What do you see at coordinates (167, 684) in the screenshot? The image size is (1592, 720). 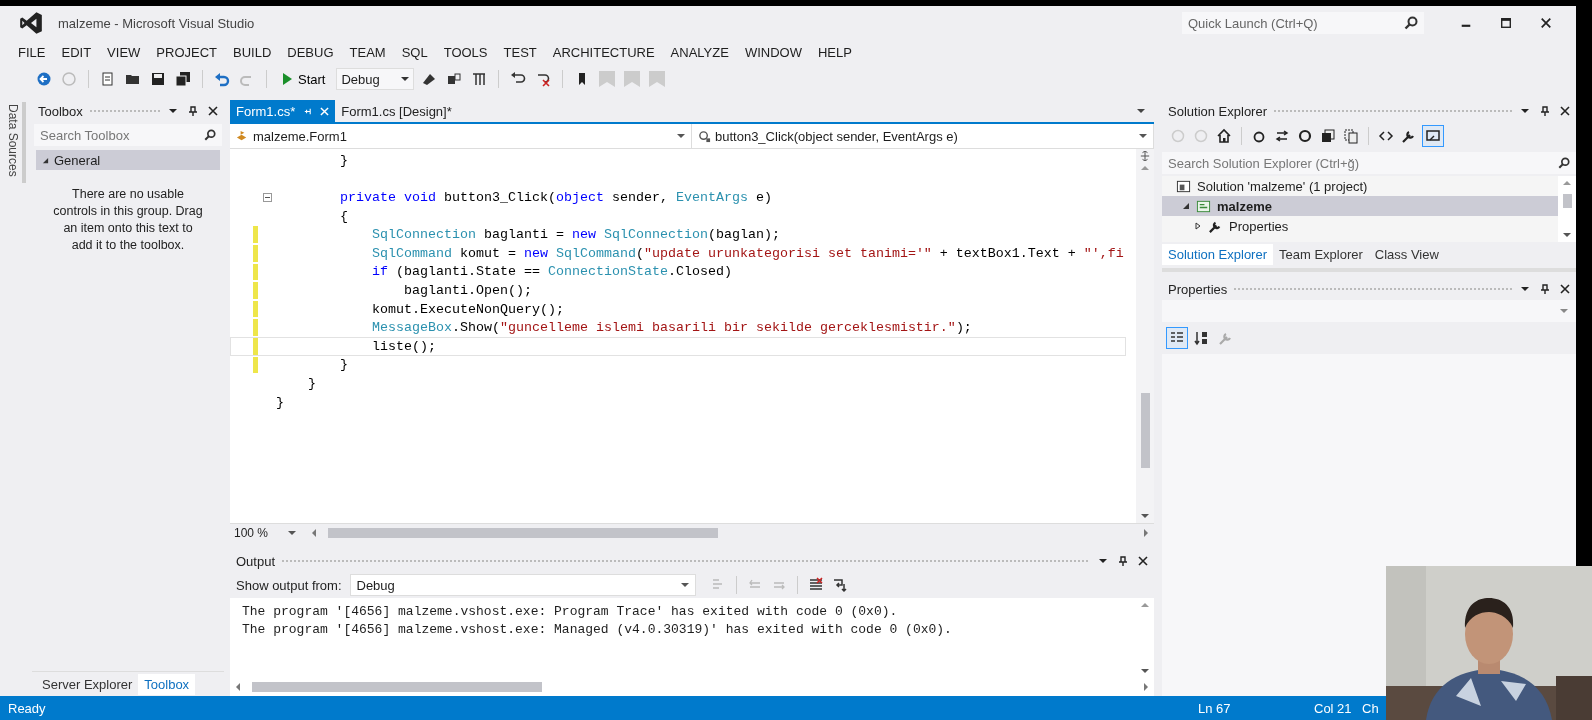 I see `panel-tab: Toolbox` at bounding box center [167, 684].